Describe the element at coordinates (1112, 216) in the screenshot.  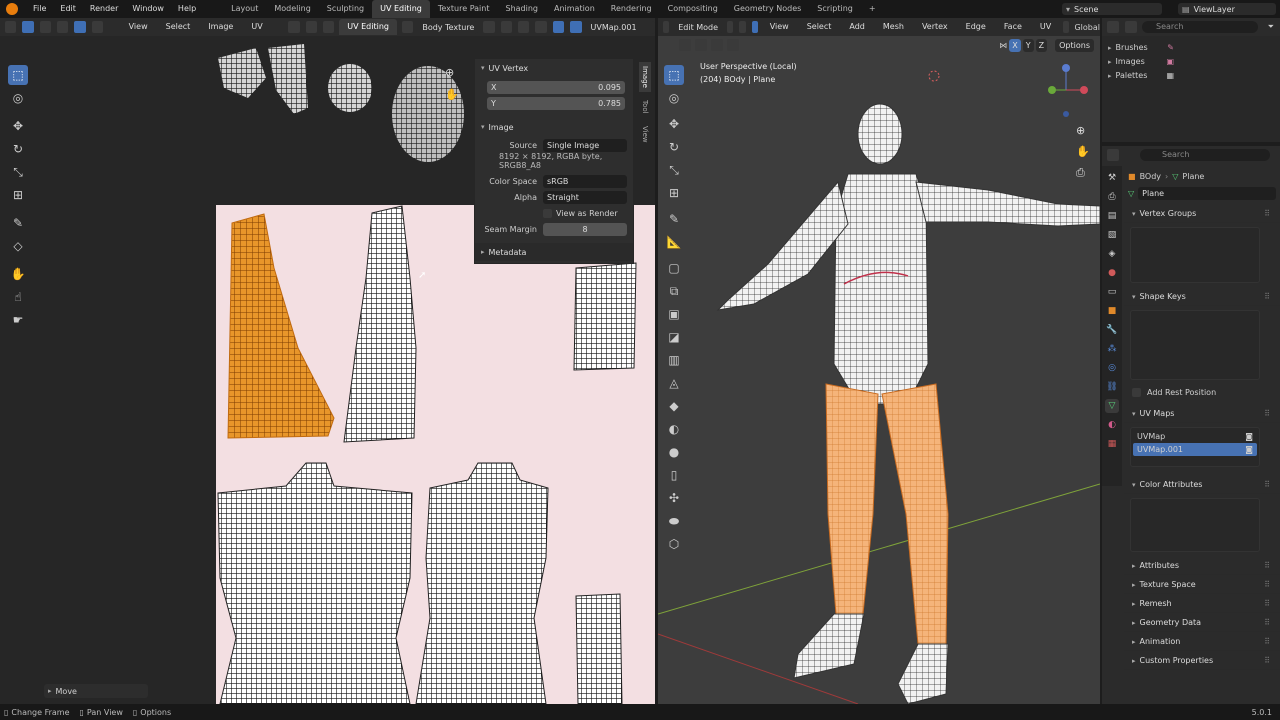
I see `output-tab-icon: ▤` at that location.